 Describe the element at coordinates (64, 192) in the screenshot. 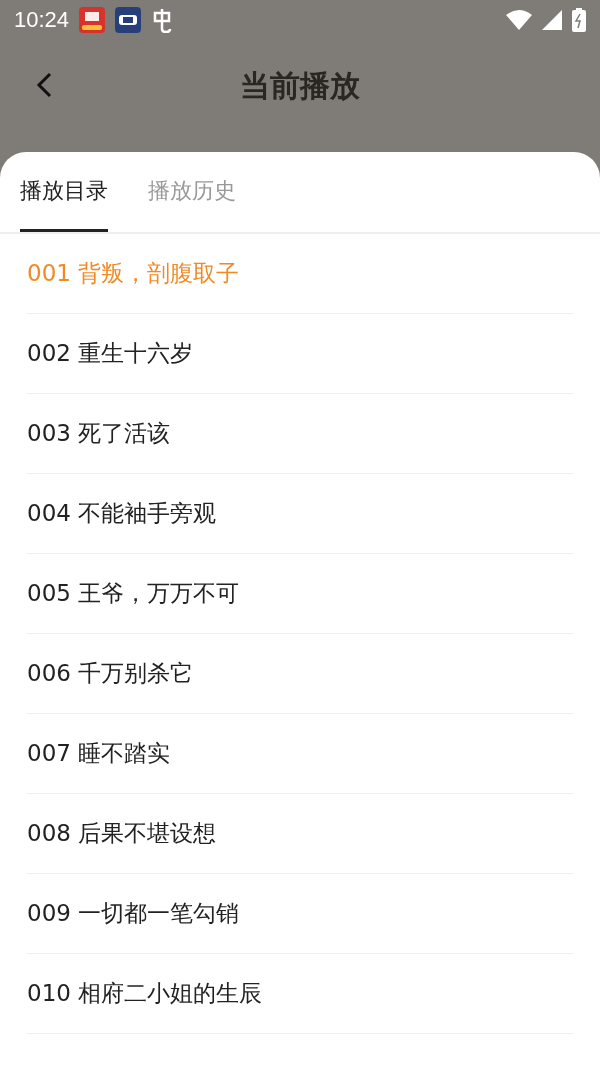

I see `tab: 播放目录` at that location.